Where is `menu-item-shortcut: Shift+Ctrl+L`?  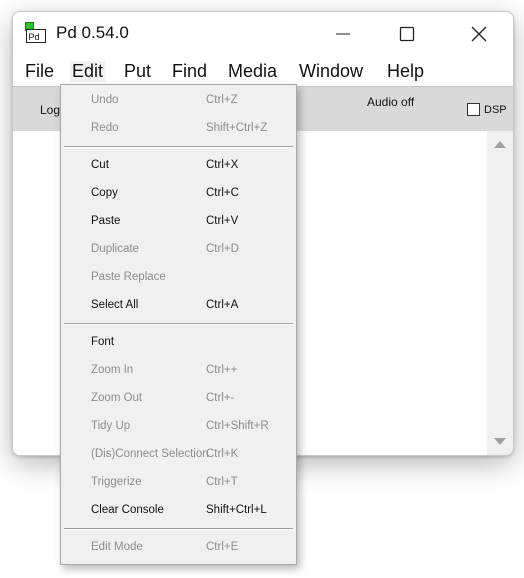 menu-item-shortcut: Shift+Ctrl+L is located at coordinates (236, 510).